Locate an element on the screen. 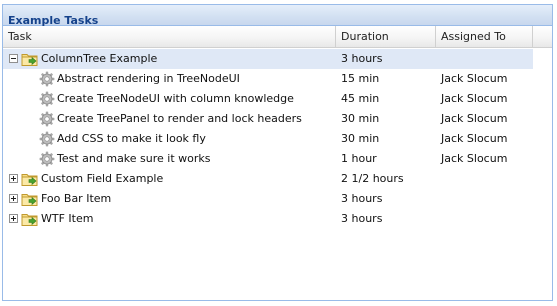 This screenshot has height=306, width=557. task-cell: Abstract rendering in TreeNodeUI is located at coordinates (169, 79).